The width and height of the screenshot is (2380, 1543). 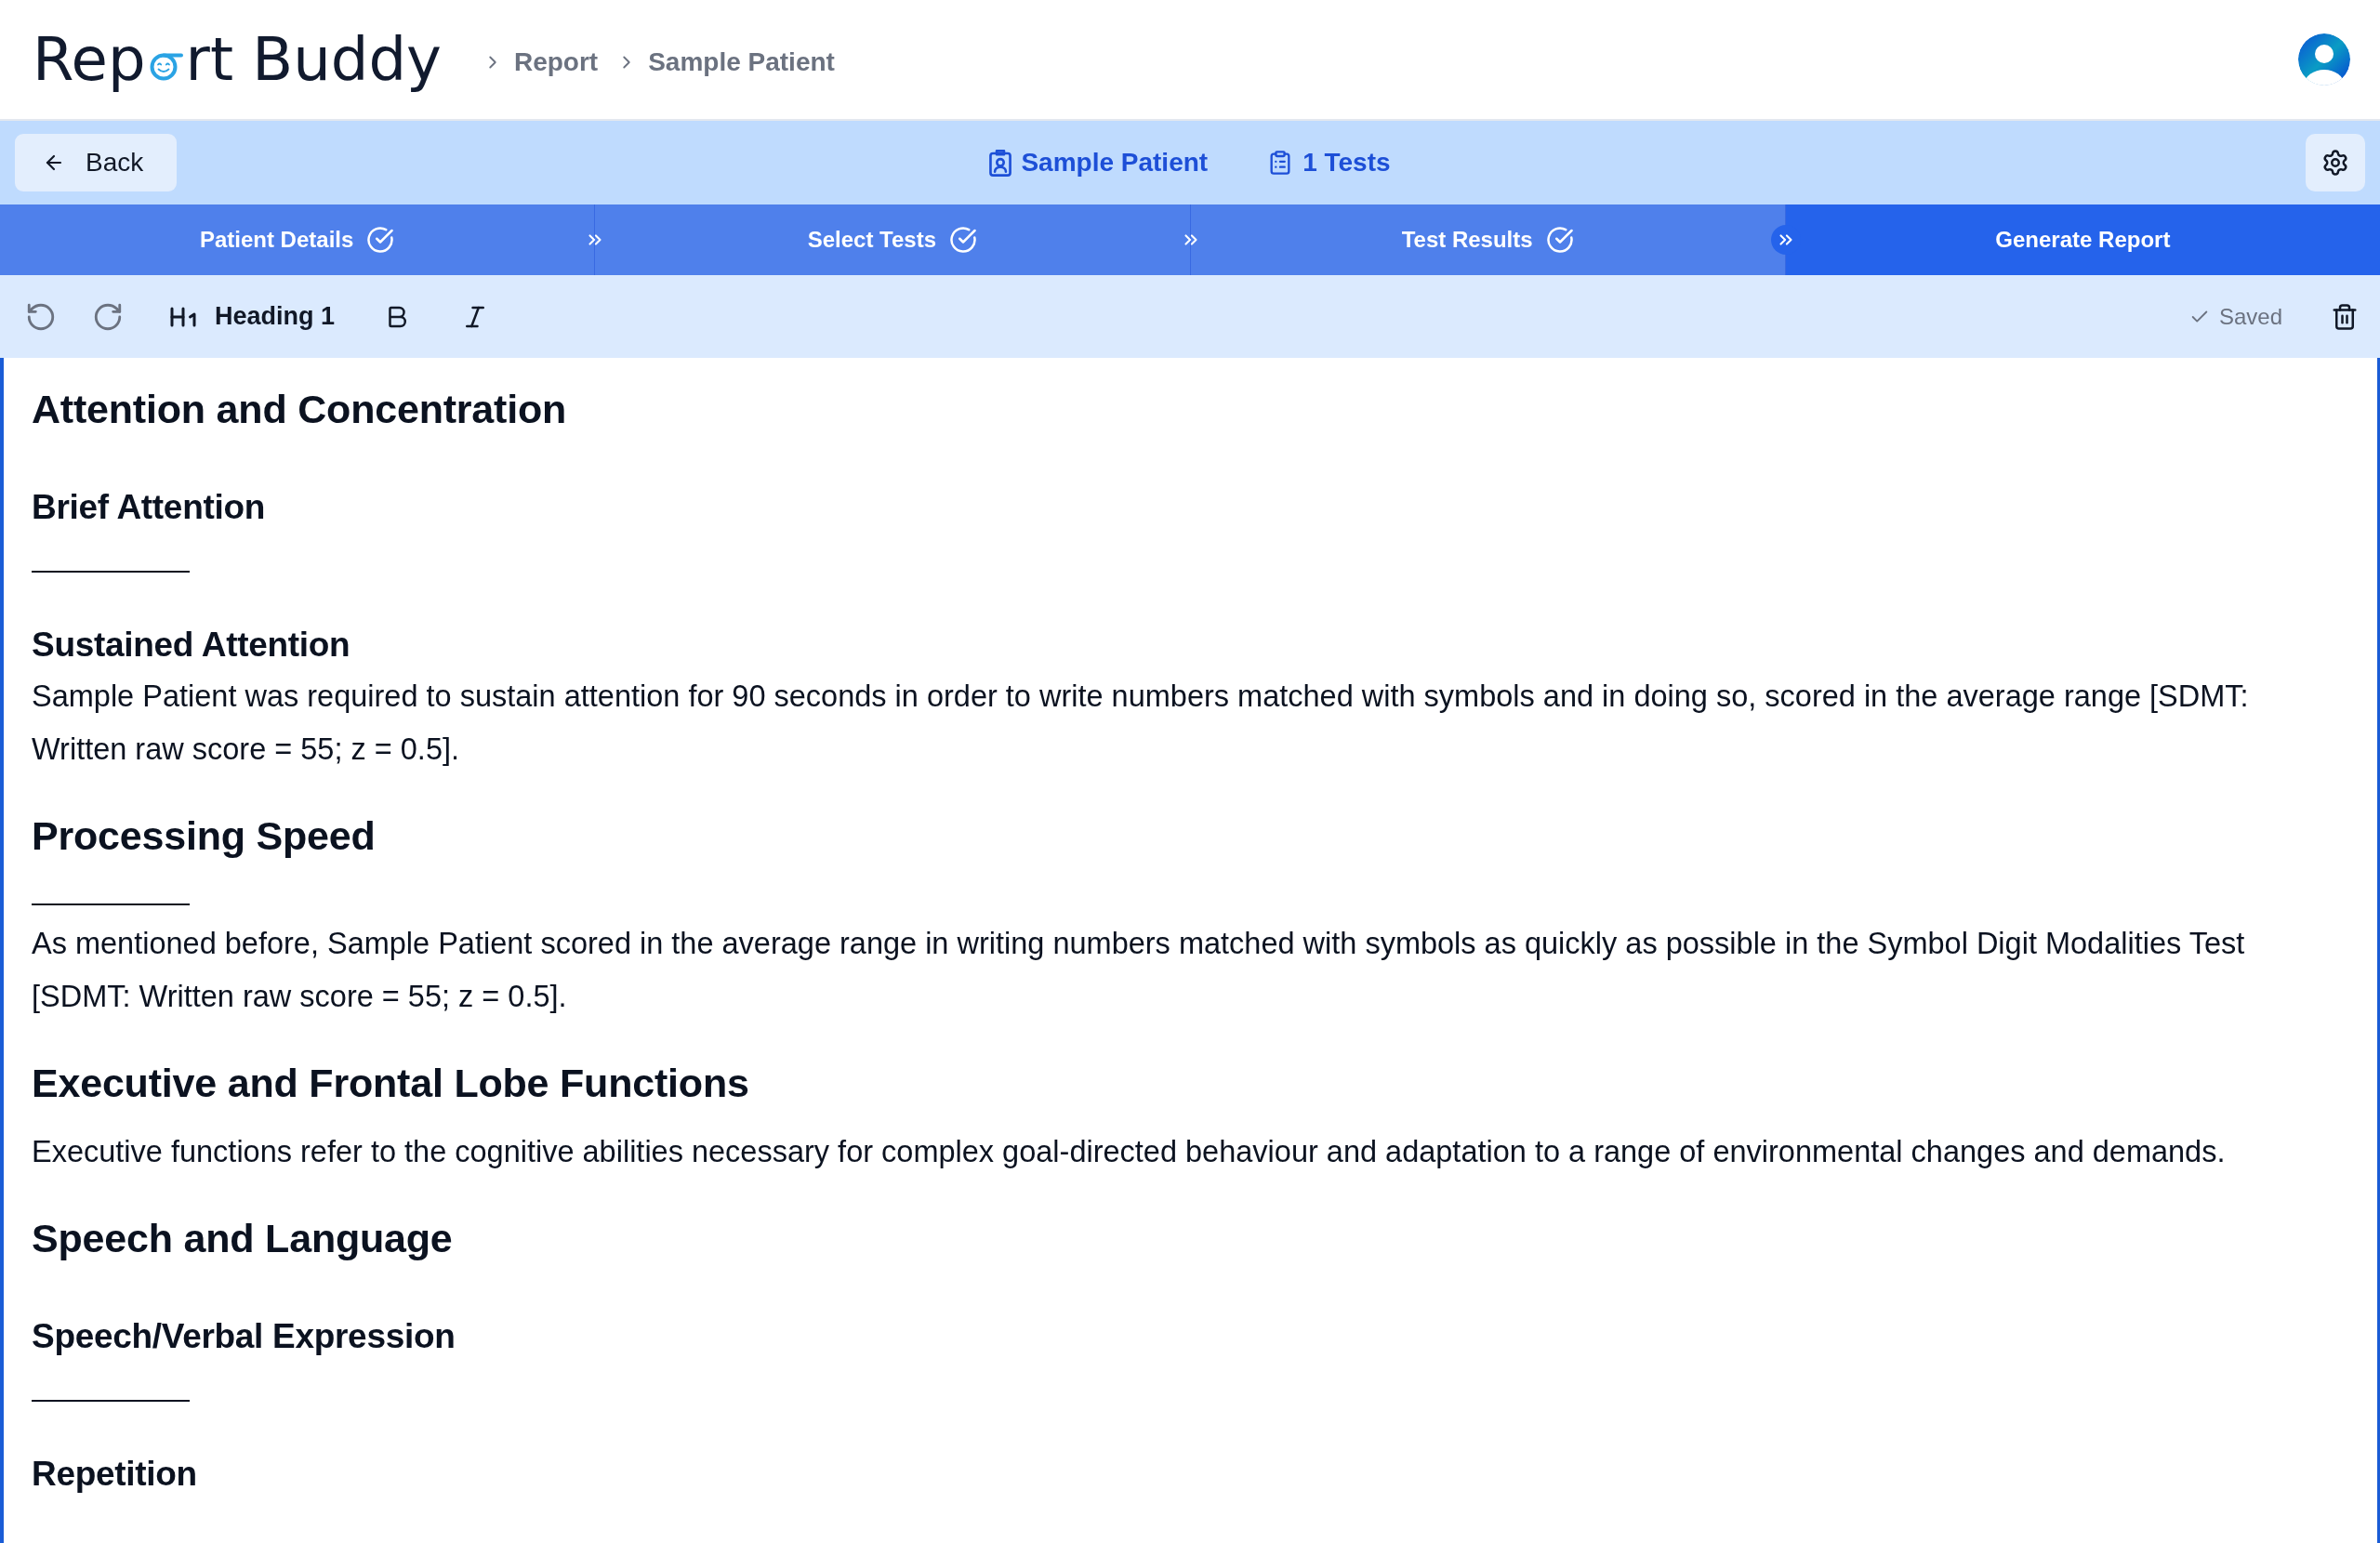 I want to click on logo-text: Rep, so click(x=89, y=59).